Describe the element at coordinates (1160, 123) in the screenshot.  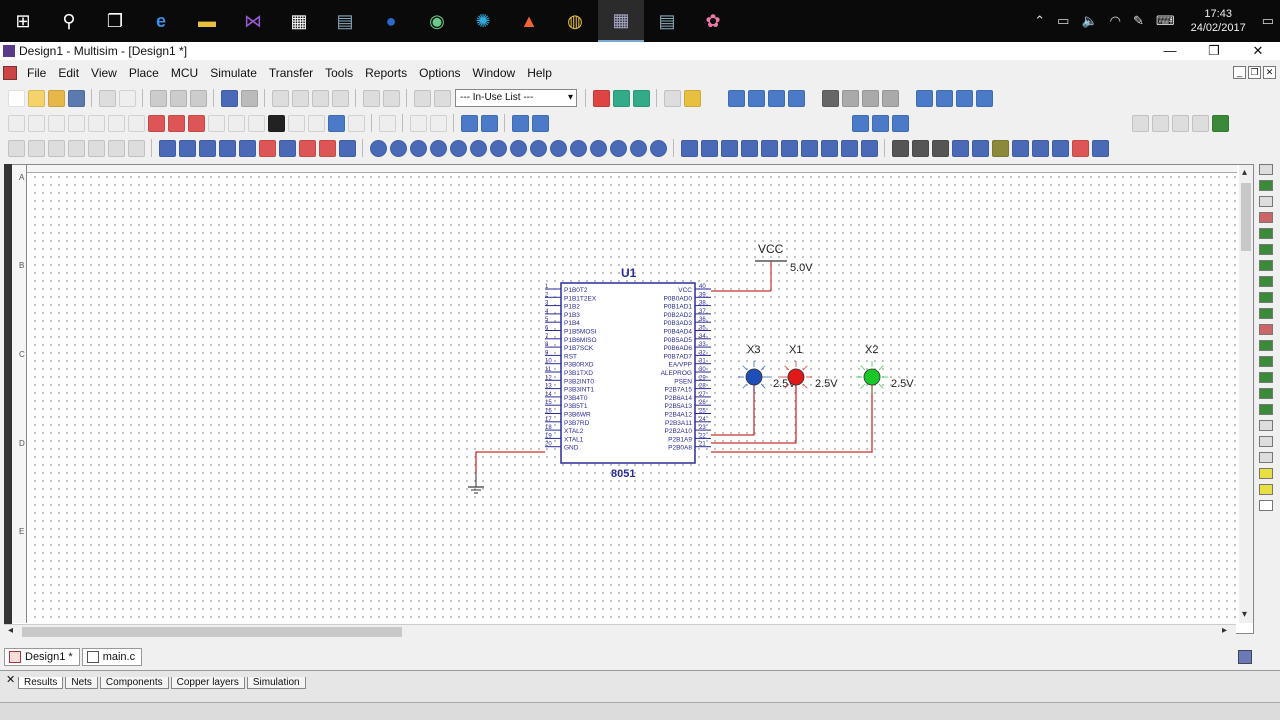
I see `zoom-out-icon` at that location.